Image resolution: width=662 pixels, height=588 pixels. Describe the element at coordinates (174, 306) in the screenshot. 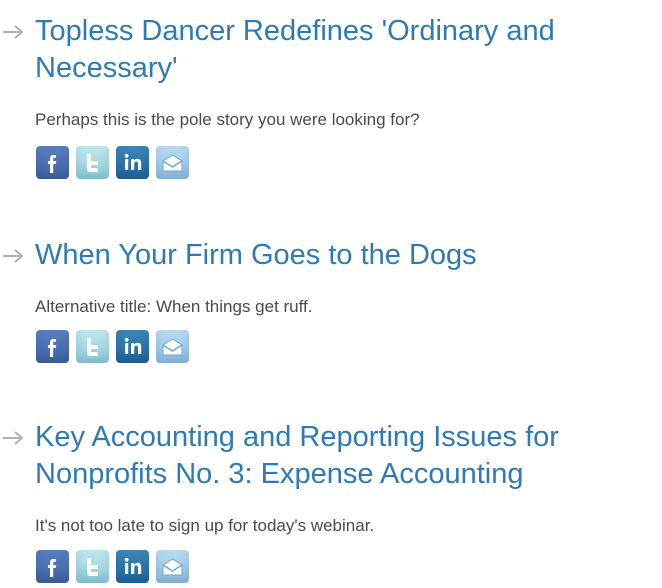

I see `article-summary: Alternative title: When things get ruff.` at that location.